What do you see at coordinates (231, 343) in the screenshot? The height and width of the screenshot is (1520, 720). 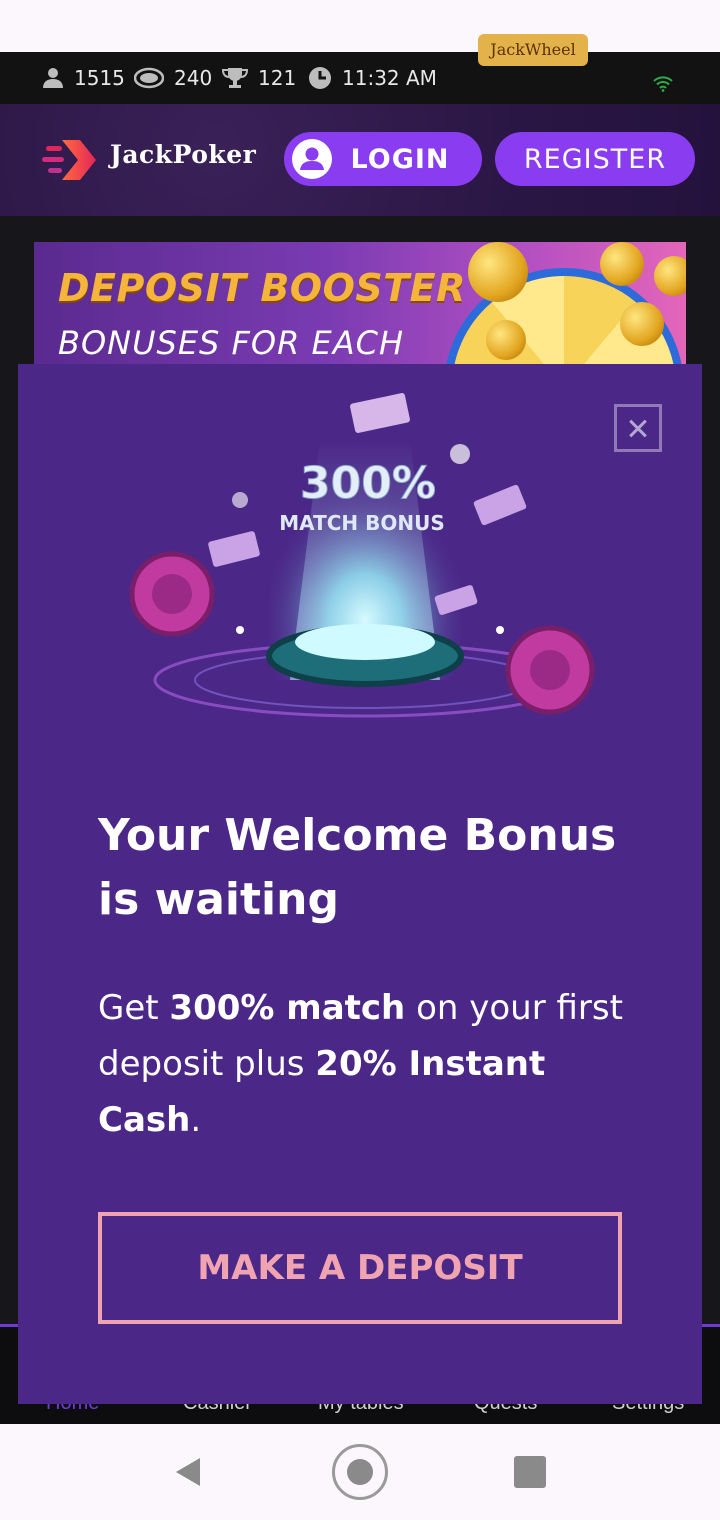 I see `promo-subtitle: BONUSES FOR EACH` at bounding box center [231, 343].